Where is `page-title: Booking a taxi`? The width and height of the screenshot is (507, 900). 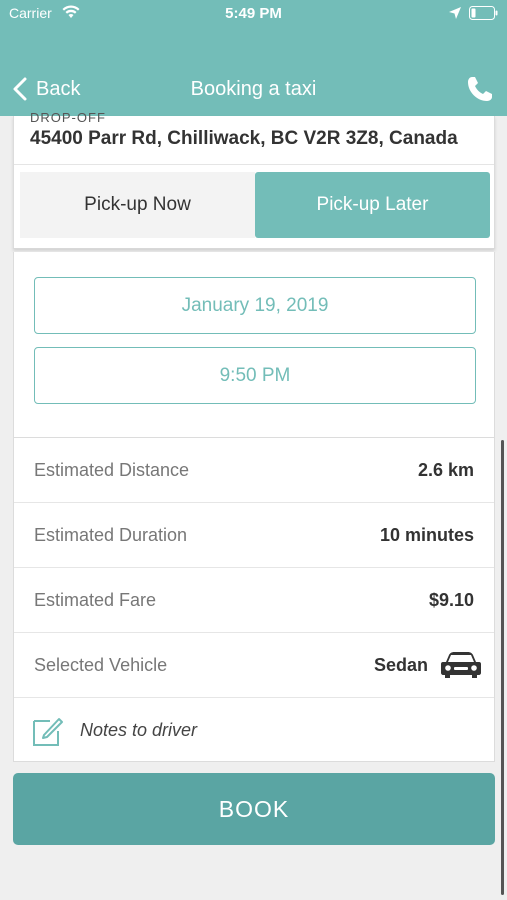
page-title: Booking a taxi is located at coordinates (253, 89).